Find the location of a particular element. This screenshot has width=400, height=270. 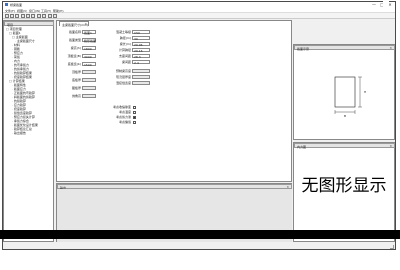

field-label: 梁长(m) is located at coordinates (125, 44).